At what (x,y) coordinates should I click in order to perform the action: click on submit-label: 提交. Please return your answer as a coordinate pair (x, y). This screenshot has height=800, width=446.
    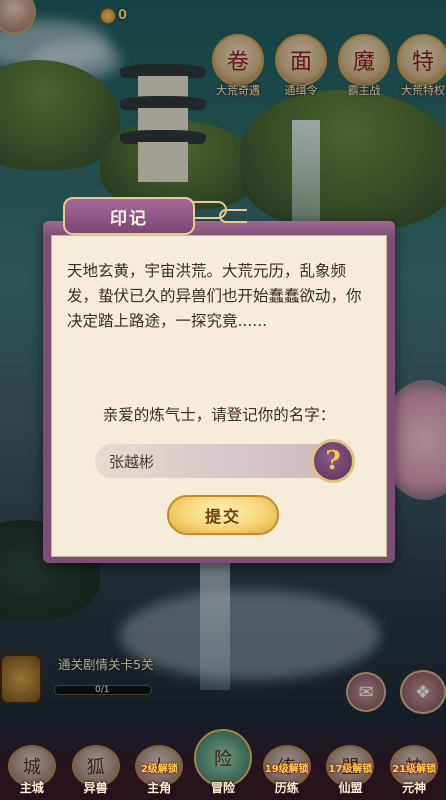
    Looking at the image, I should click on (222, 516).